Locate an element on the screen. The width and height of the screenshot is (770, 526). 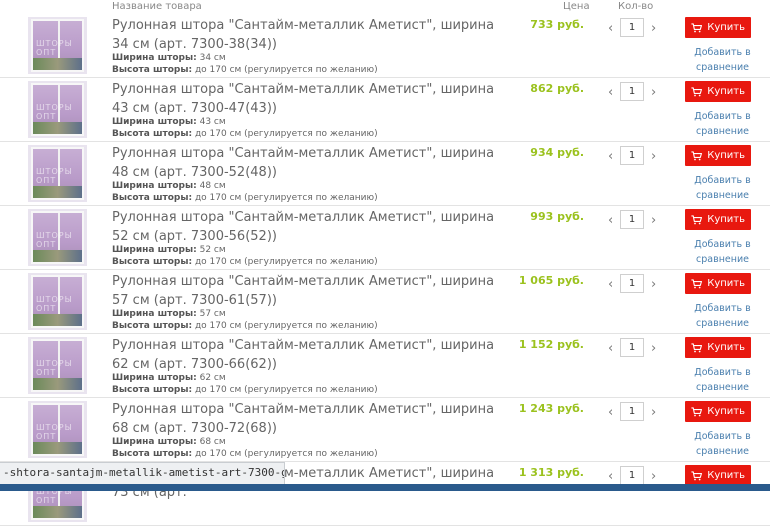
spec-width: Ширина шторы: 48 см is located at coordinates (169, 186).